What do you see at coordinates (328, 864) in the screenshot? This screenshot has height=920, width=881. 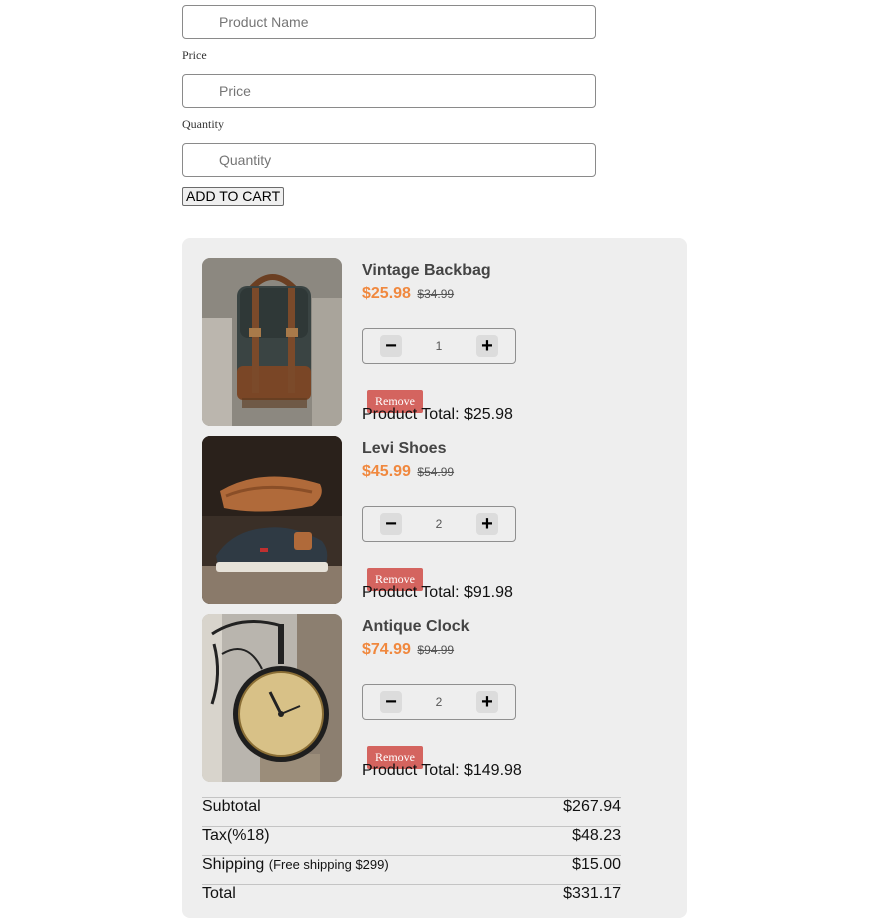 I see `free-shipping-note: (Free shipping $299)` at bounding box center [328, 864].